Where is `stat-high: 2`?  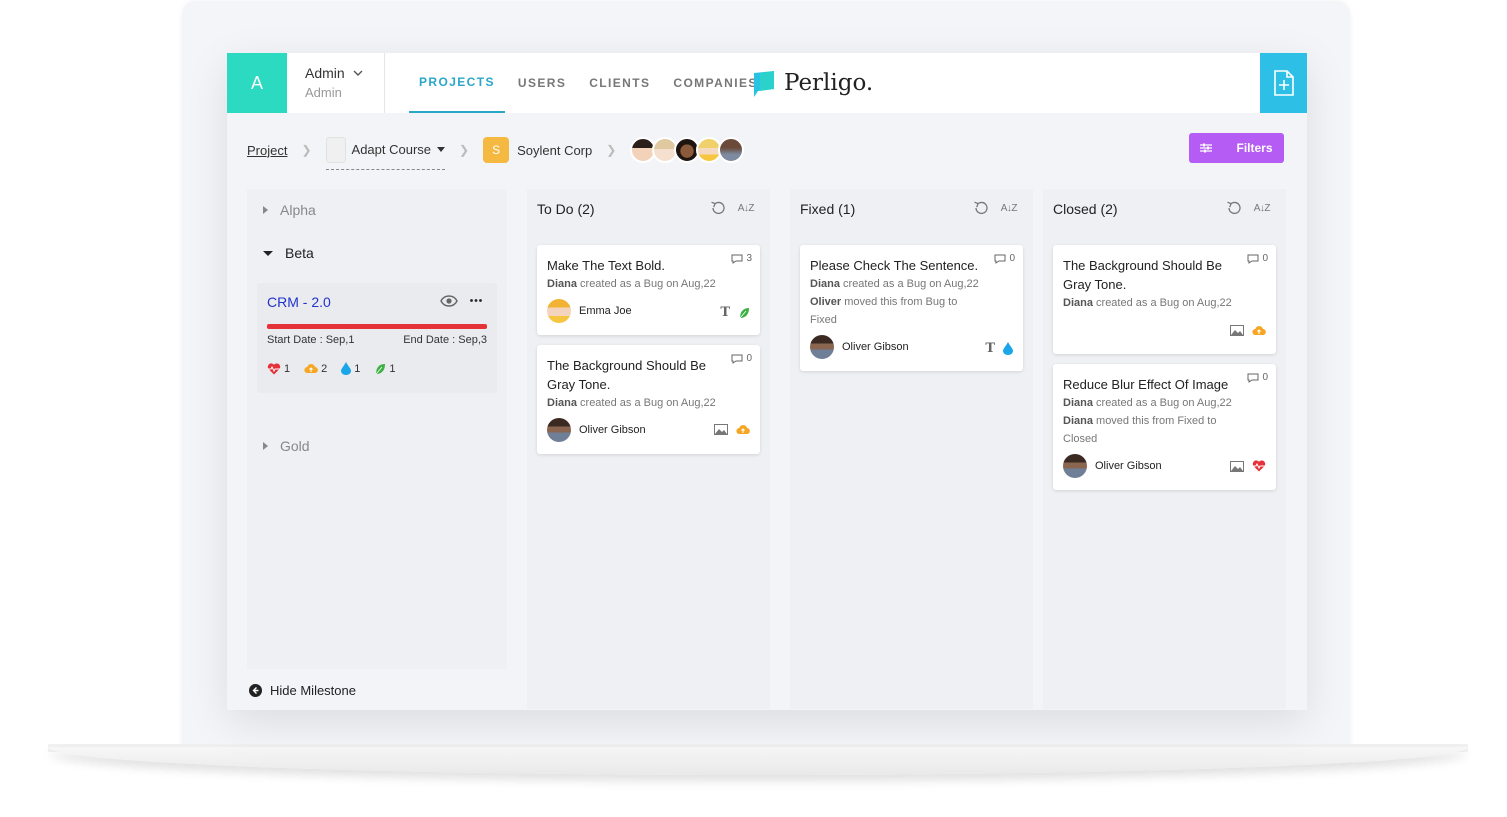 stat-high: 2 is located at coordinates (315, 368).